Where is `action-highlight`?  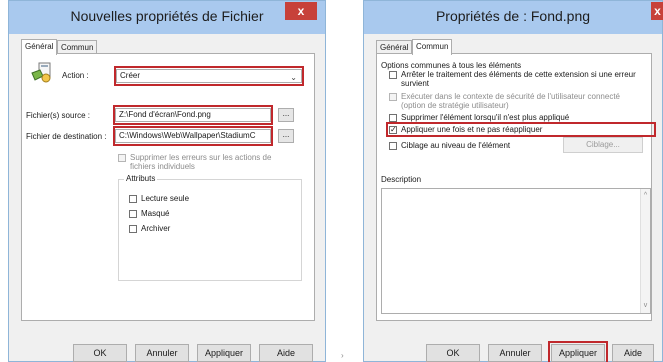 action-highlight is located at coordinates (209, 76).